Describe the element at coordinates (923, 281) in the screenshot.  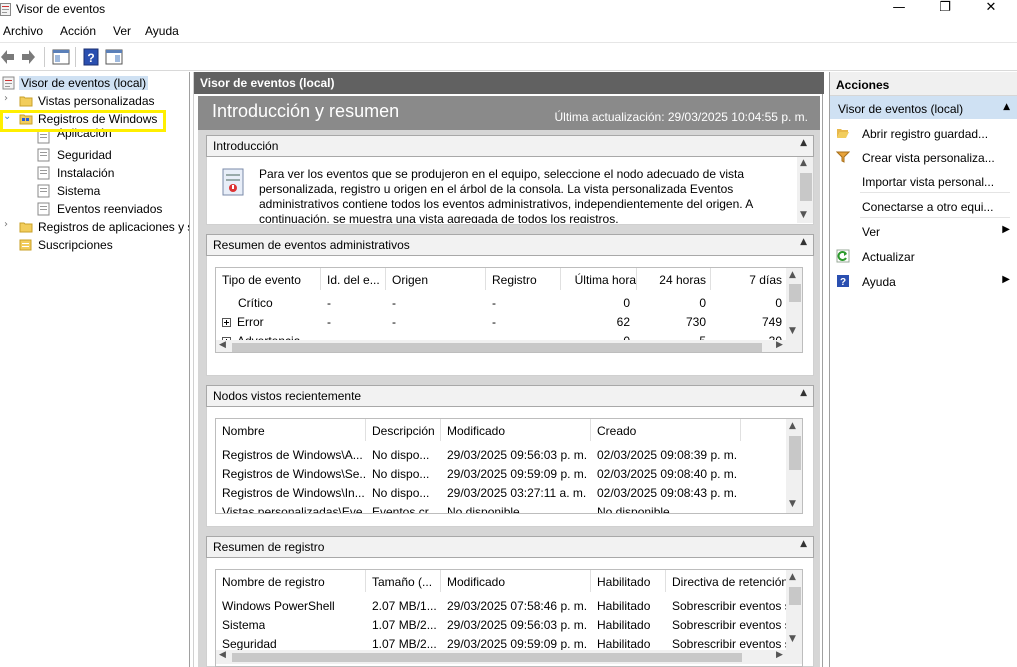
I see `action-ayuda: ? Ayuda ▶` at that location.